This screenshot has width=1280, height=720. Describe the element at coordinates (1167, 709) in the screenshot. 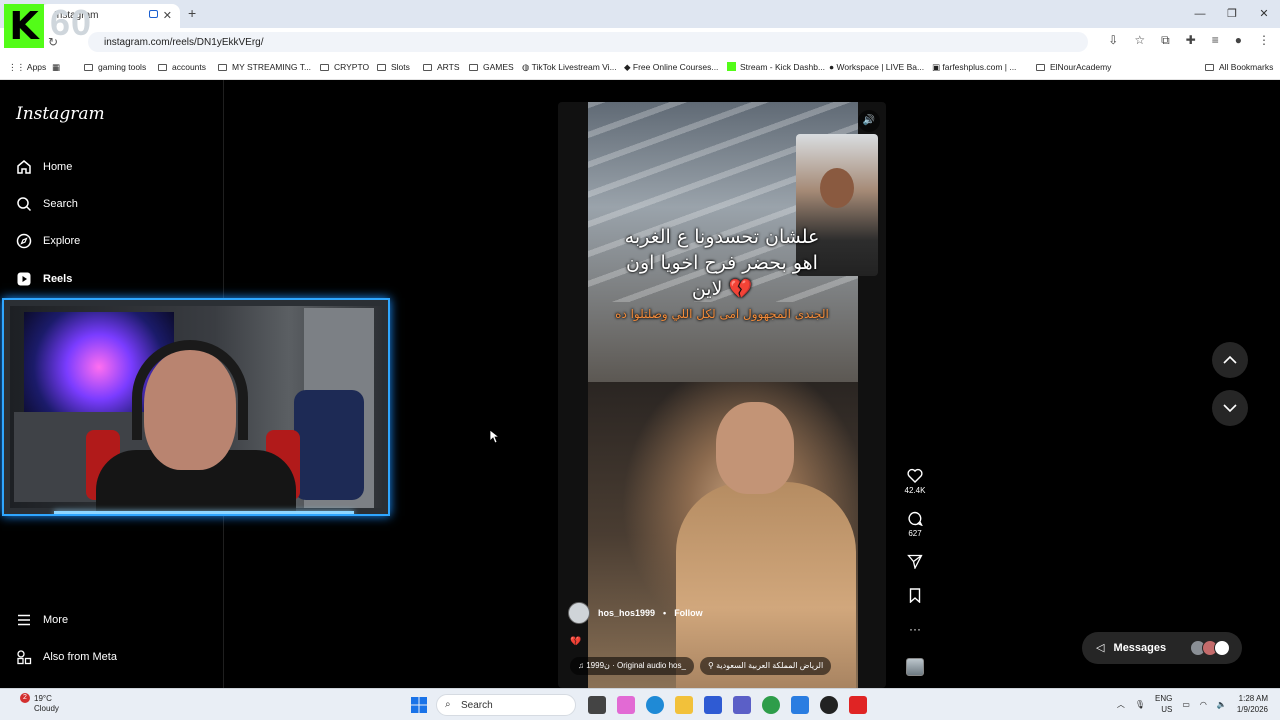

I see `lang-region: US` at that location.